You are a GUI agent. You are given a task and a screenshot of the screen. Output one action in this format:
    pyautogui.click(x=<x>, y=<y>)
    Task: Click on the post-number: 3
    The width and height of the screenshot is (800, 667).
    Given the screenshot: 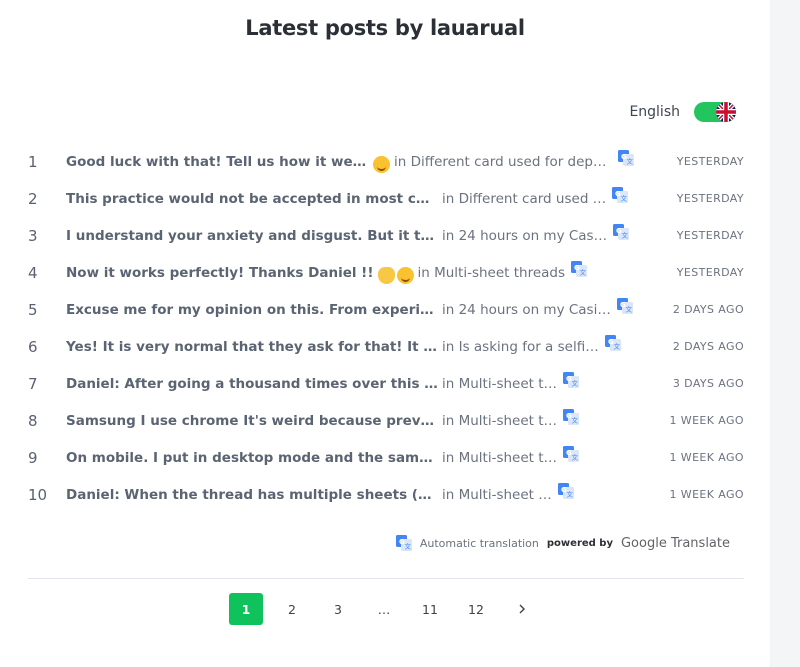 What is the action you would take?
    pyautogui.click(x=33, y=235)
    